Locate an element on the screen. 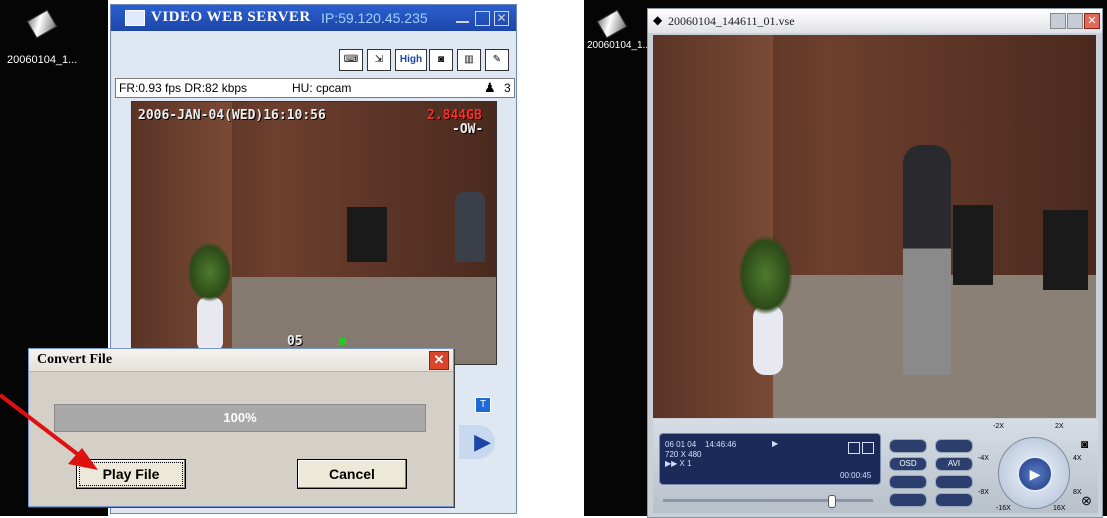 The height and width of the screenshot is (518, 1107). playback-date: 06 01 04 is located at coordinates (681, 444).